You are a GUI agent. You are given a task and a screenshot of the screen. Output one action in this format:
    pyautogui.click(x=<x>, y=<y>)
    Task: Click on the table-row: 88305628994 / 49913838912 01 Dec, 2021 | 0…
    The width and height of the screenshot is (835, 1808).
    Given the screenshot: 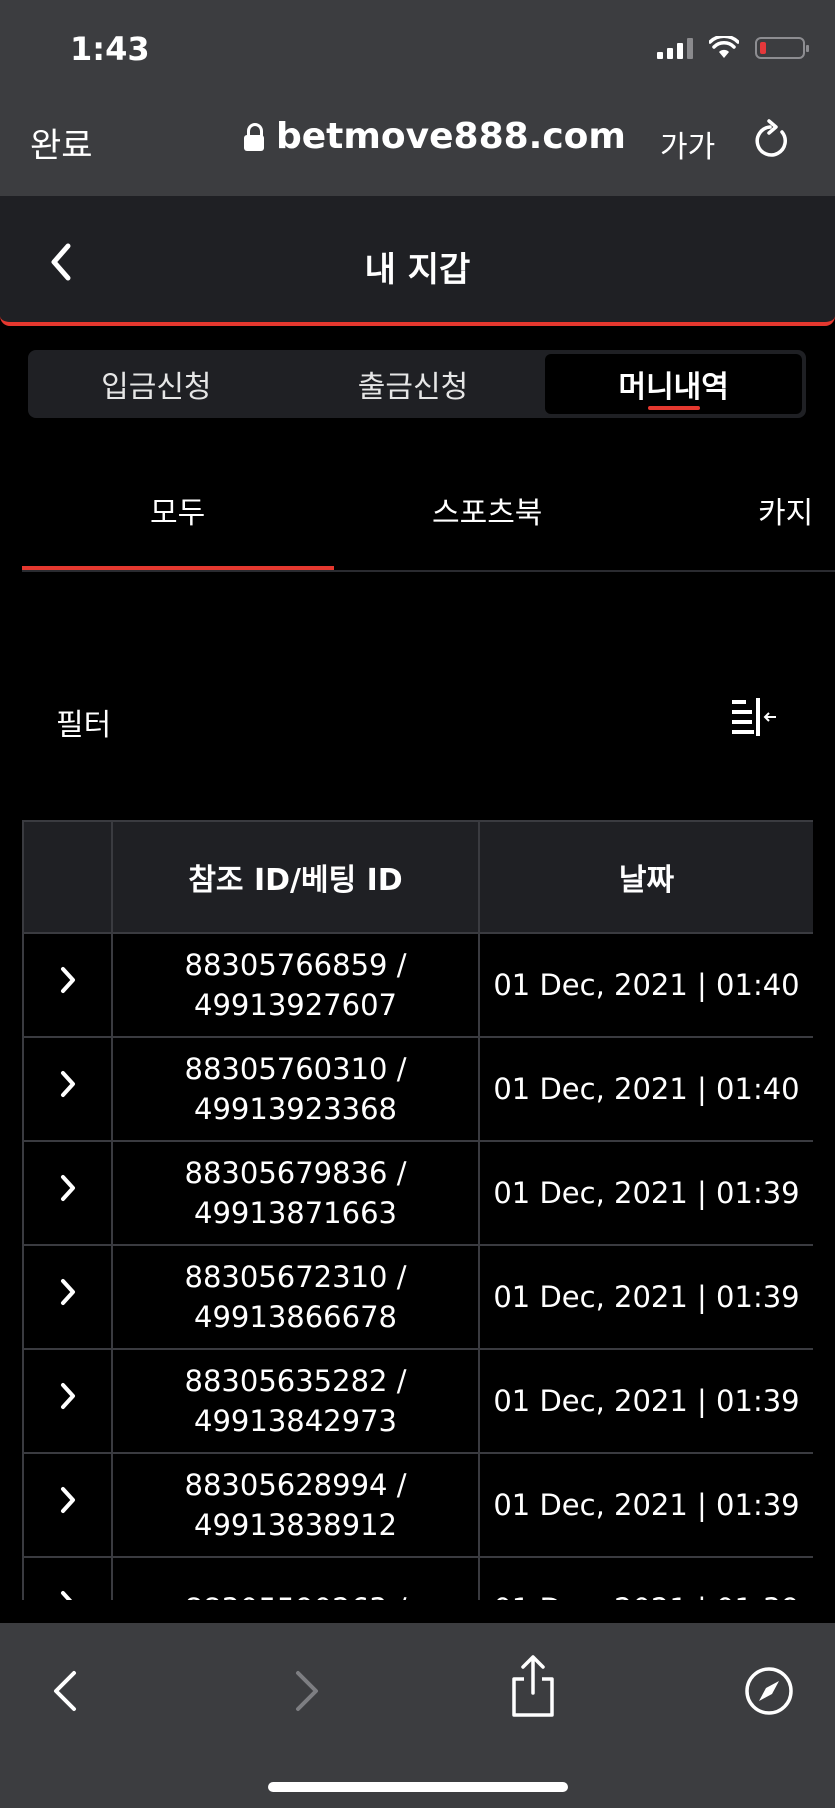 What is the action you would take?
    pyautogui.click(x=417, y=1505)
    